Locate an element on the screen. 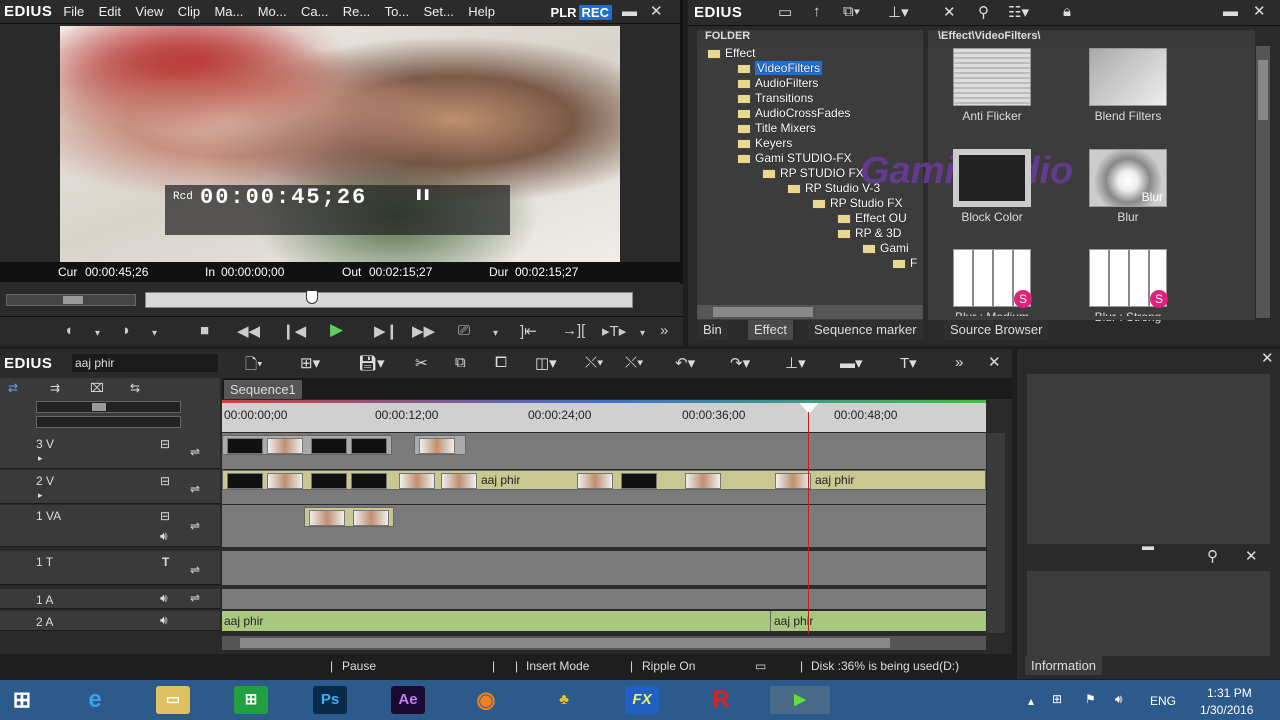 The image size is (1280, 720). project-name: aaj phir is located at coordinates (145, 363).